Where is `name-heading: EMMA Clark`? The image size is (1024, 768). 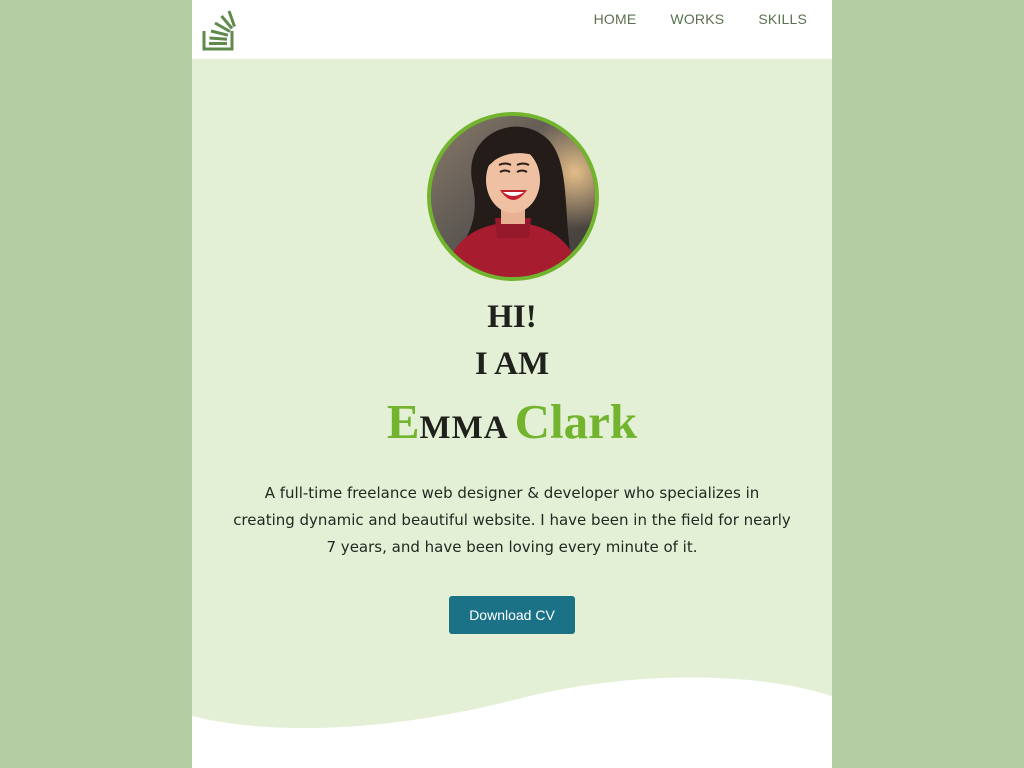 name-heading: EMMA Clark is located at coordinates (512, 426).